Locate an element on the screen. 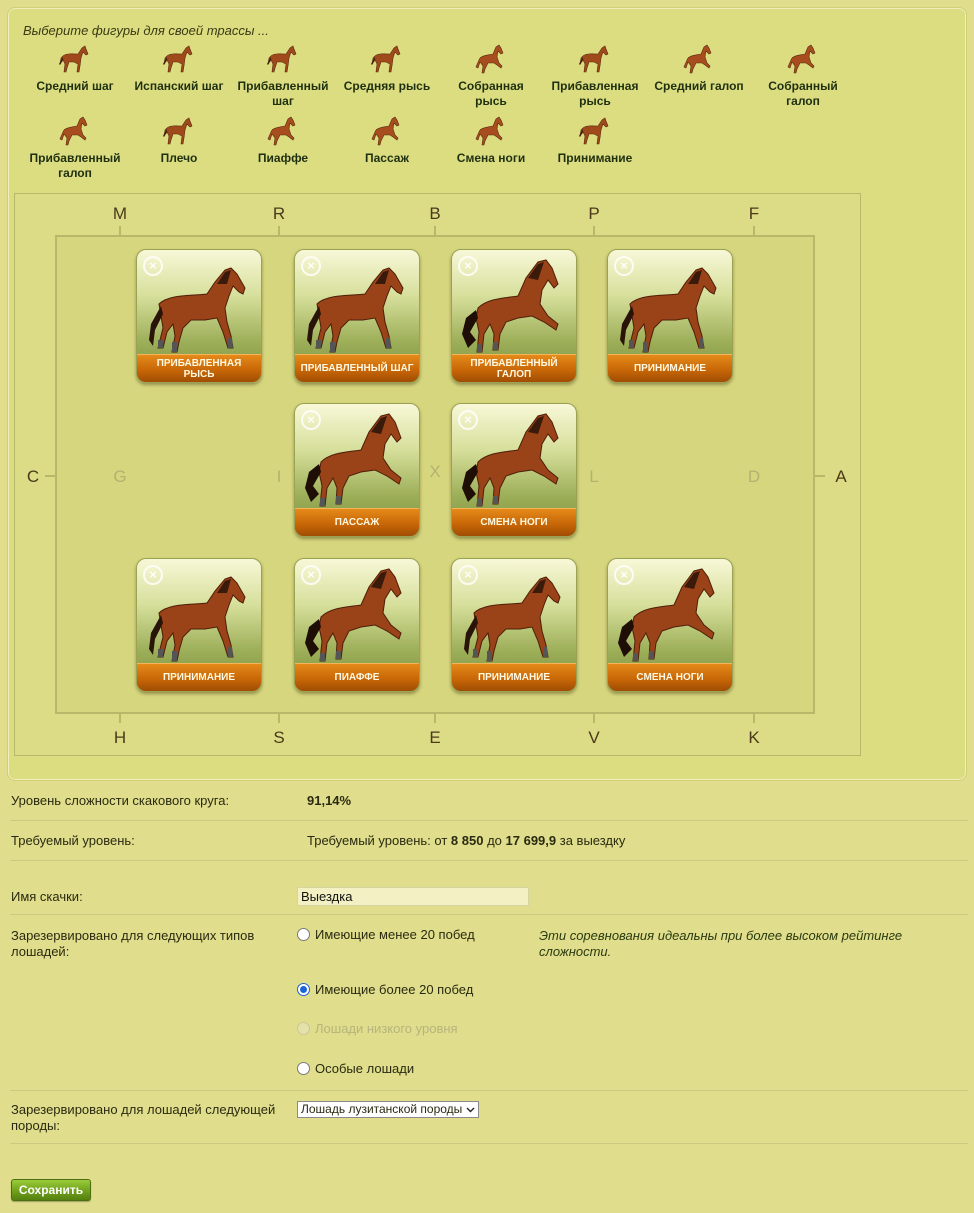 The image size is (974, 1213). palette-item-half-pass: Принимание is located at coordinates (595, 140).